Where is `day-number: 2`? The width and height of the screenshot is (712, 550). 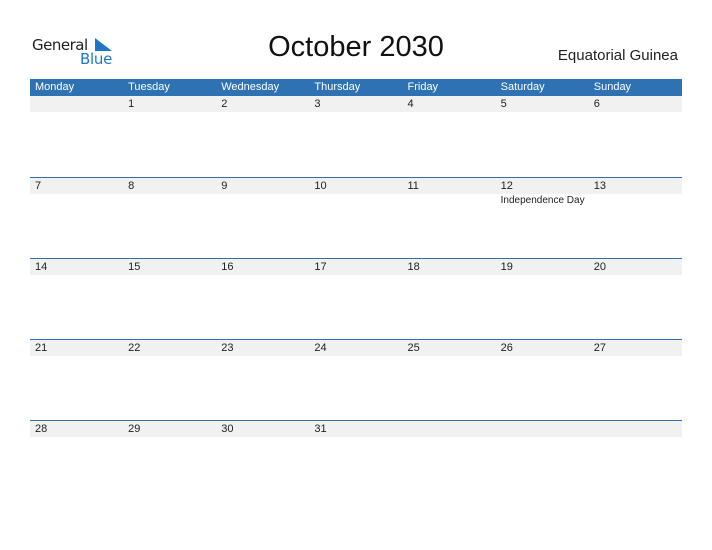
day-number: 2 is located at coordinates (224, 104).